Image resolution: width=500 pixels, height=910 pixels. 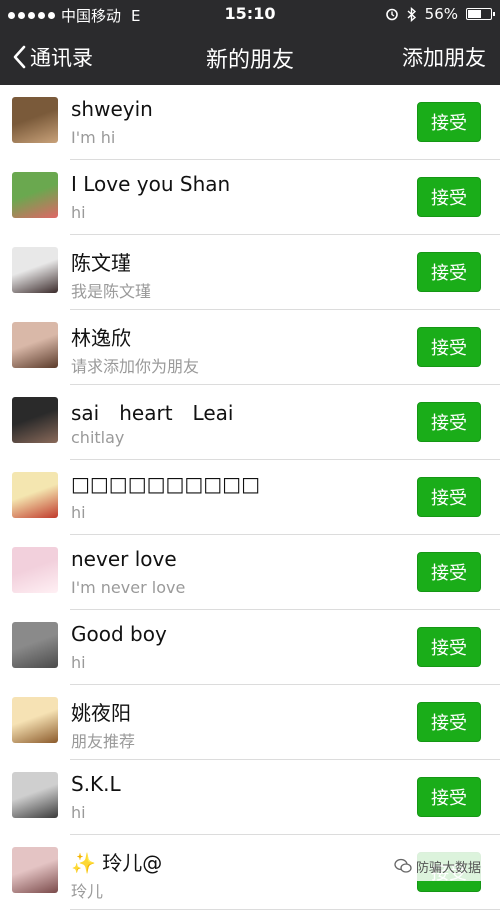 I want to click on battery-percent: 56%, so click(x=441, y=14).